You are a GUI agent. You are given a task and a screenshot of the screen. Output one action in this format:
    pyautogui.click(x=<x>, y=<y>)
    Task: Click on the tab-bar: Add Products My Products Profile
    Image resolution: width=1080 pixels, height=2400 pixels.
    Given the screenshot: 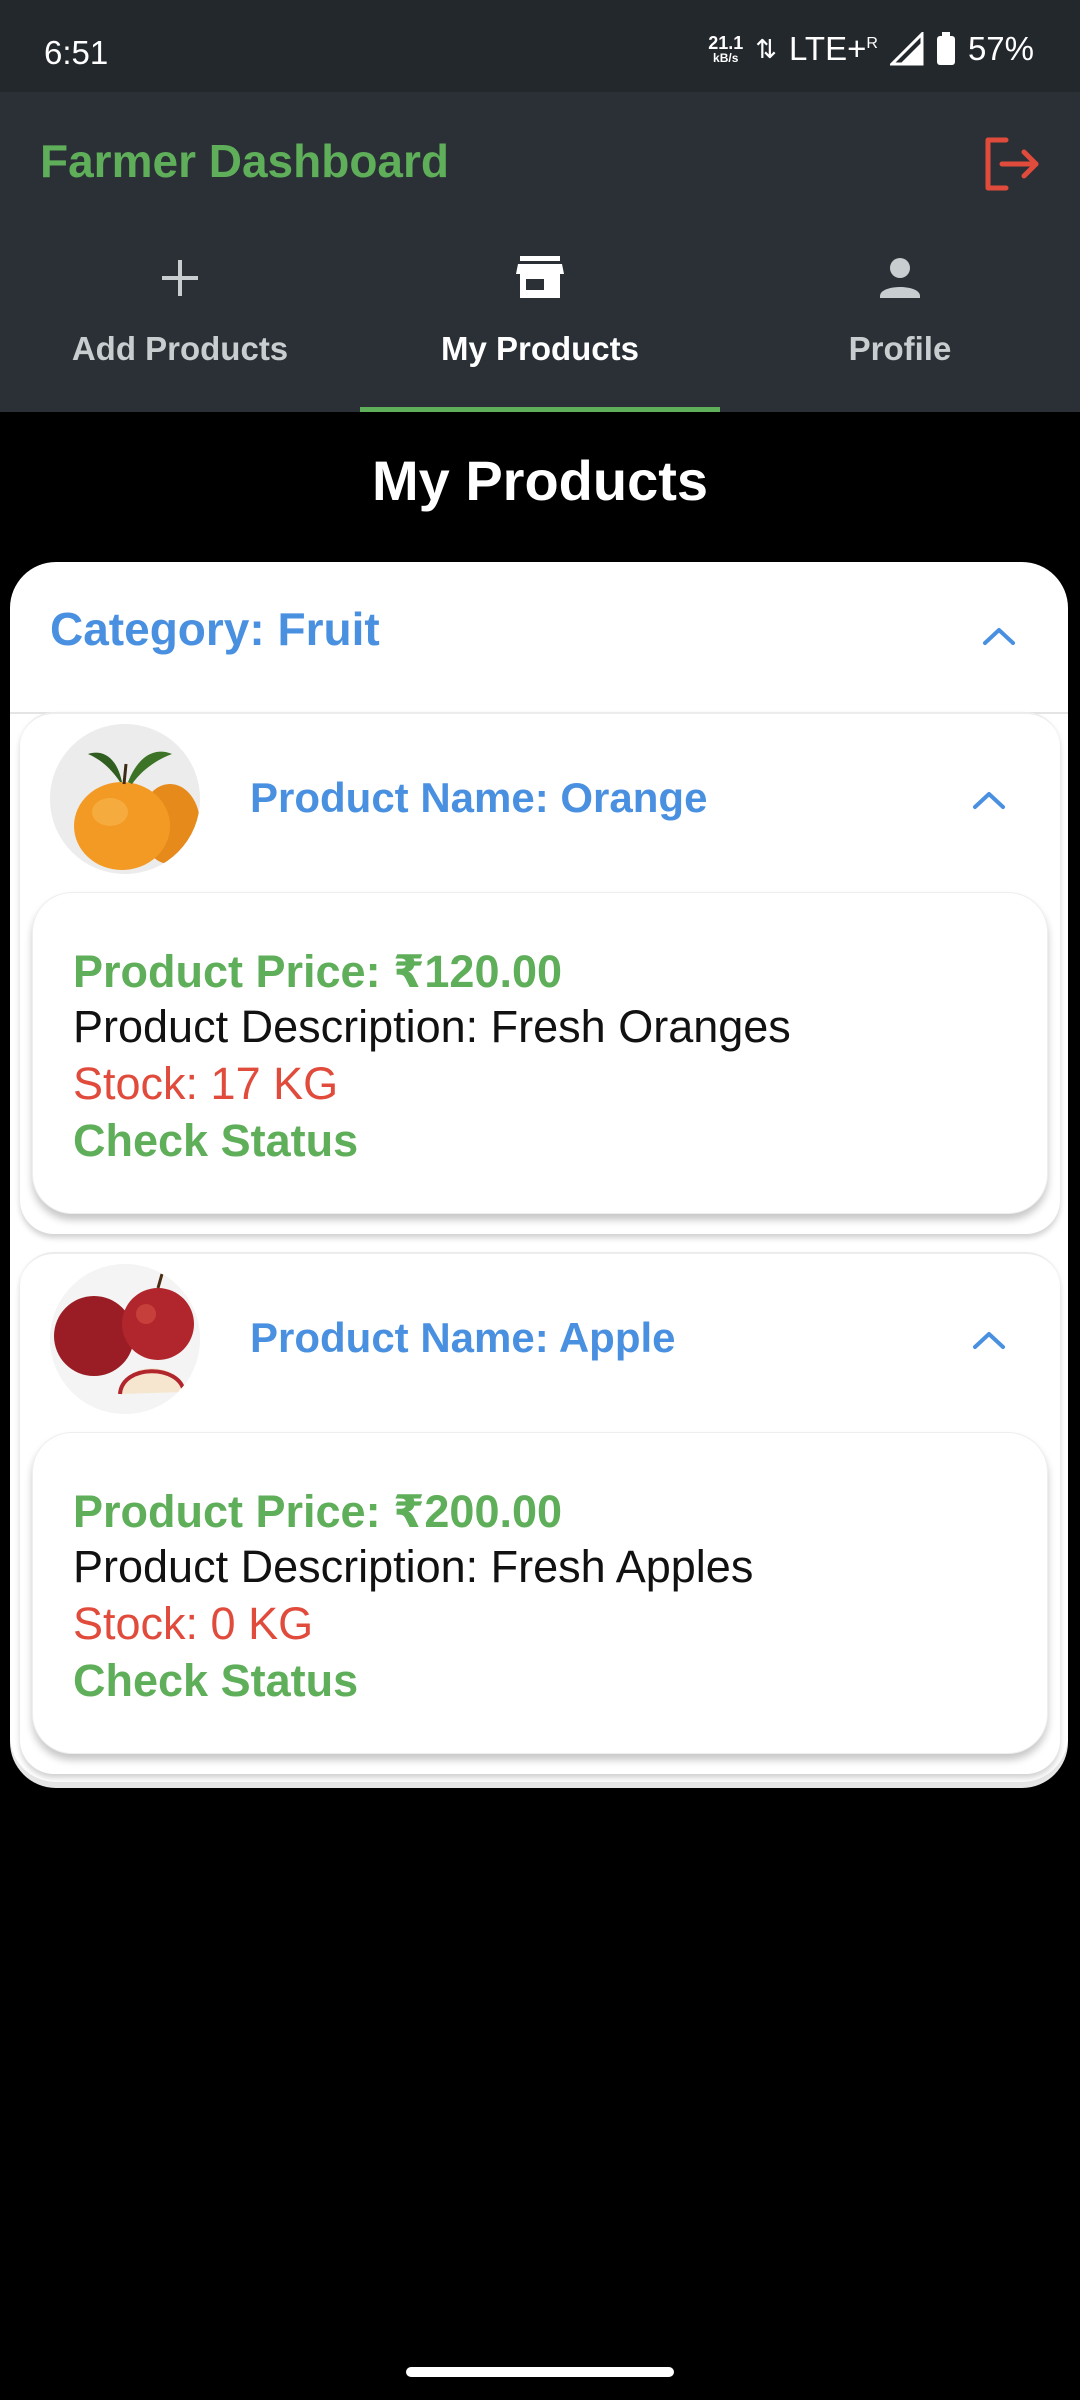 What is the action you would take?
    pyautogui.click(x=540, y=327)
    